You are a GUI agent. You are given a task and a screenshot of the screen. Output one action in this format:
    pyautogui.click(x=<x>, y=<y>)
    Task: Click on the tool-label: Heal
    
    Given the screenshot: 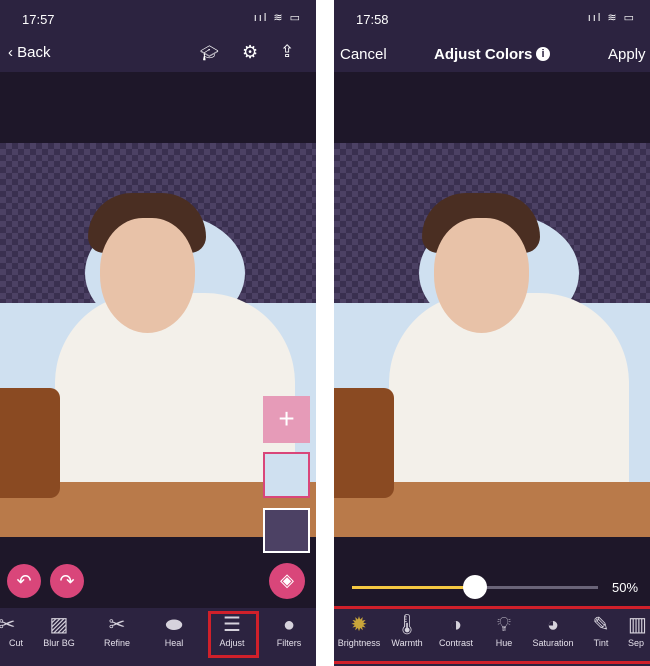 What is the action you would take?
    pyautogui.click(x=174, y=643)
    